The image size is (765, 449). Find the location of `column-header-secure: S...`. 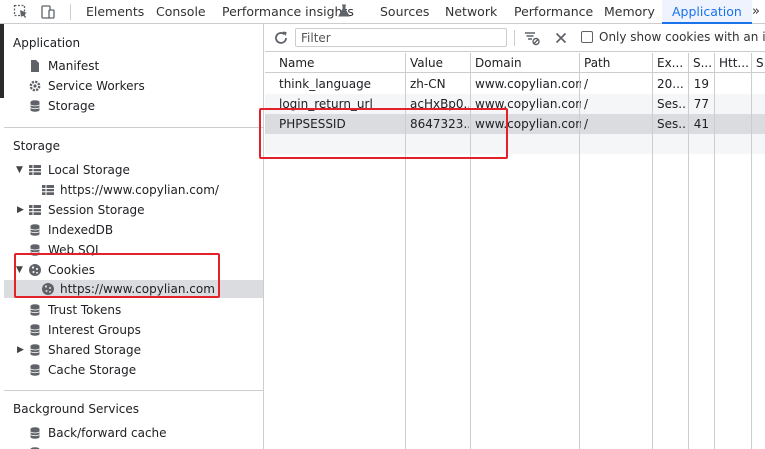

column-header-secure: S... is located at coordinates (758, 63).